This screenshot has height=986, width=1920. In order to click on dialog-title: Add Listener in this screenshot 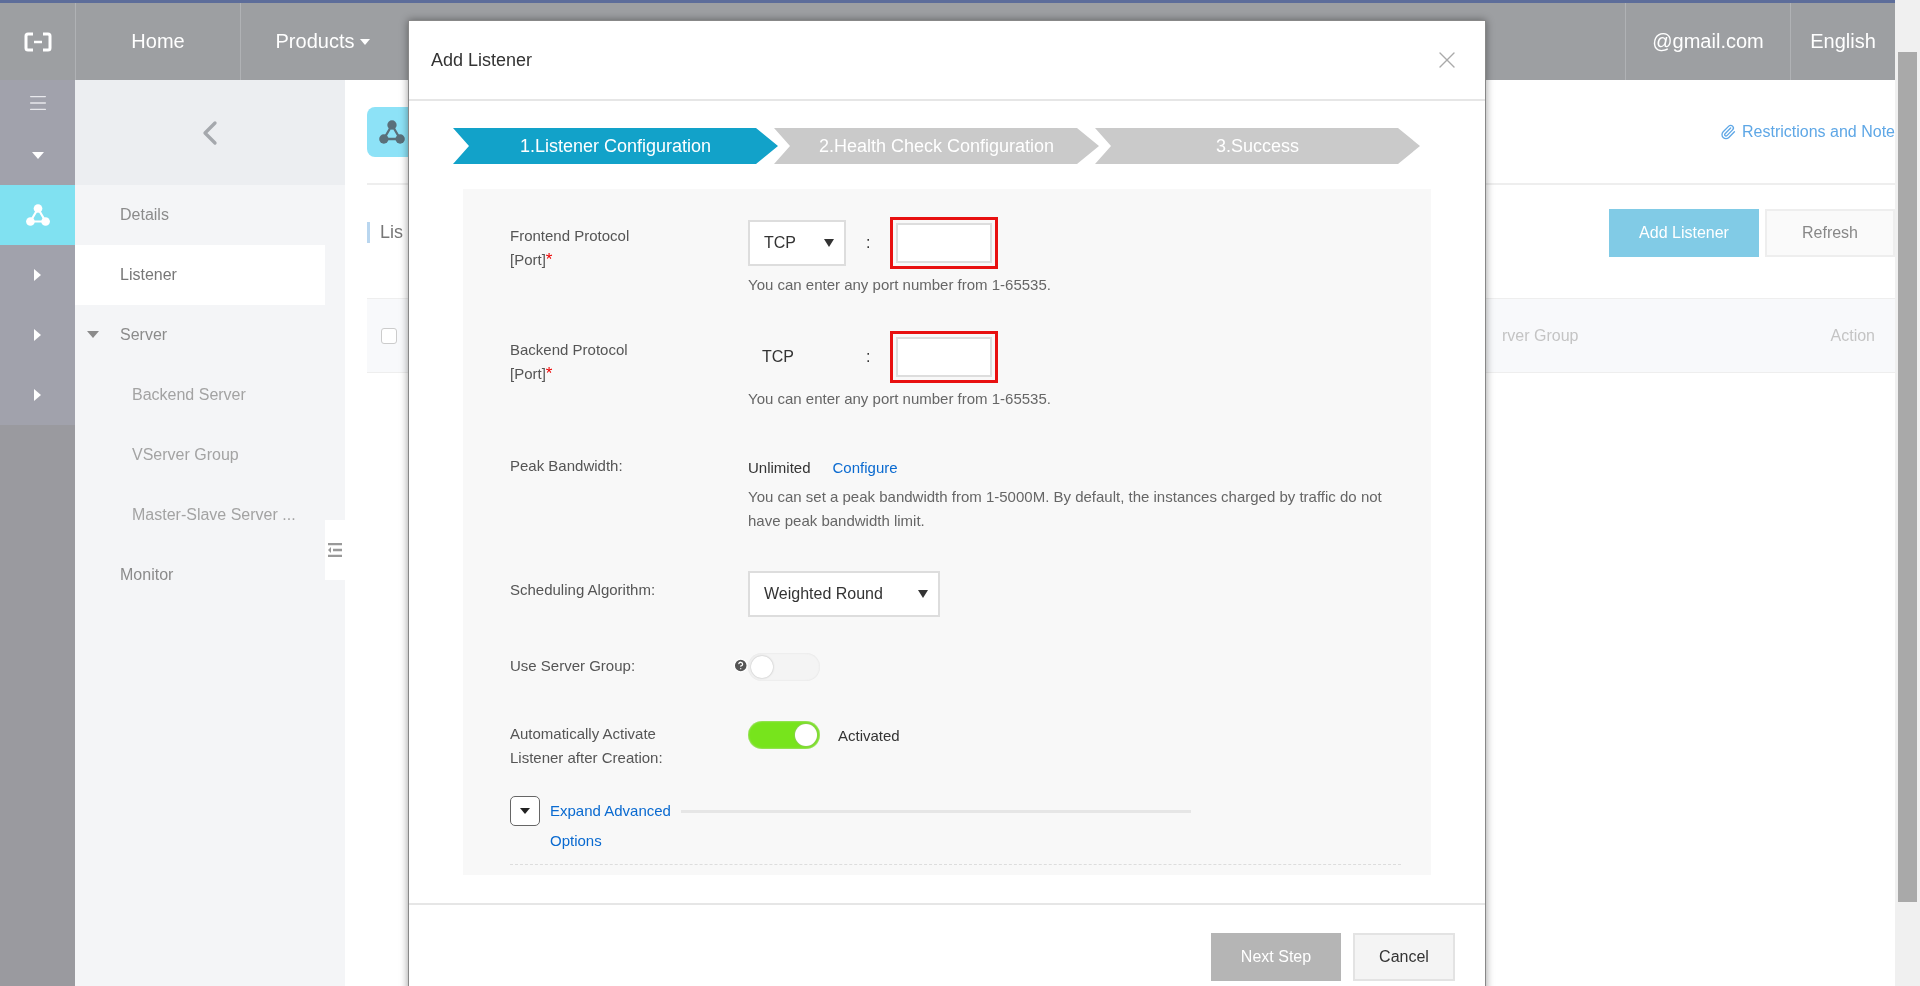, I will do `click(482, 60)`.